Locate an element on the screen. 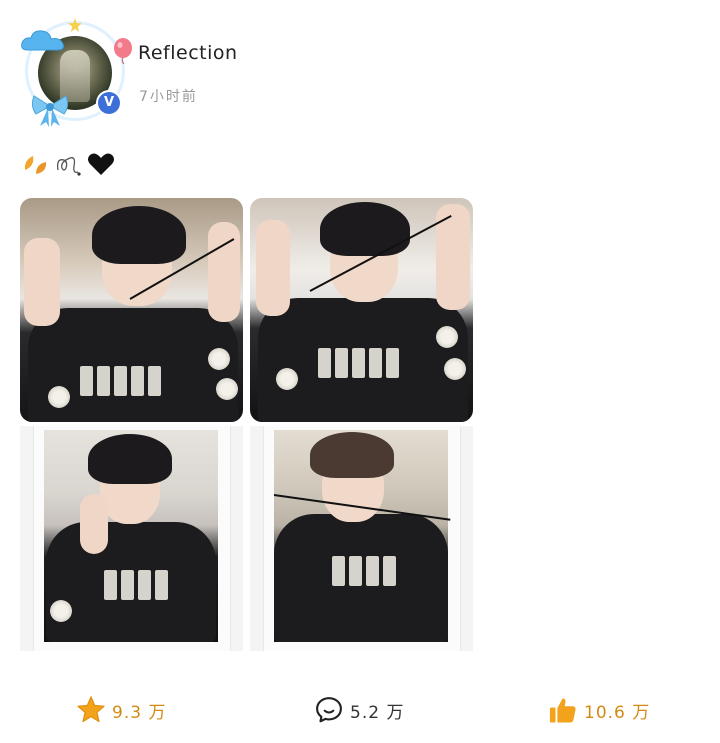 The height and width of the screenshot is (743, 720). comment-icon is located at coordinates (329, 710).